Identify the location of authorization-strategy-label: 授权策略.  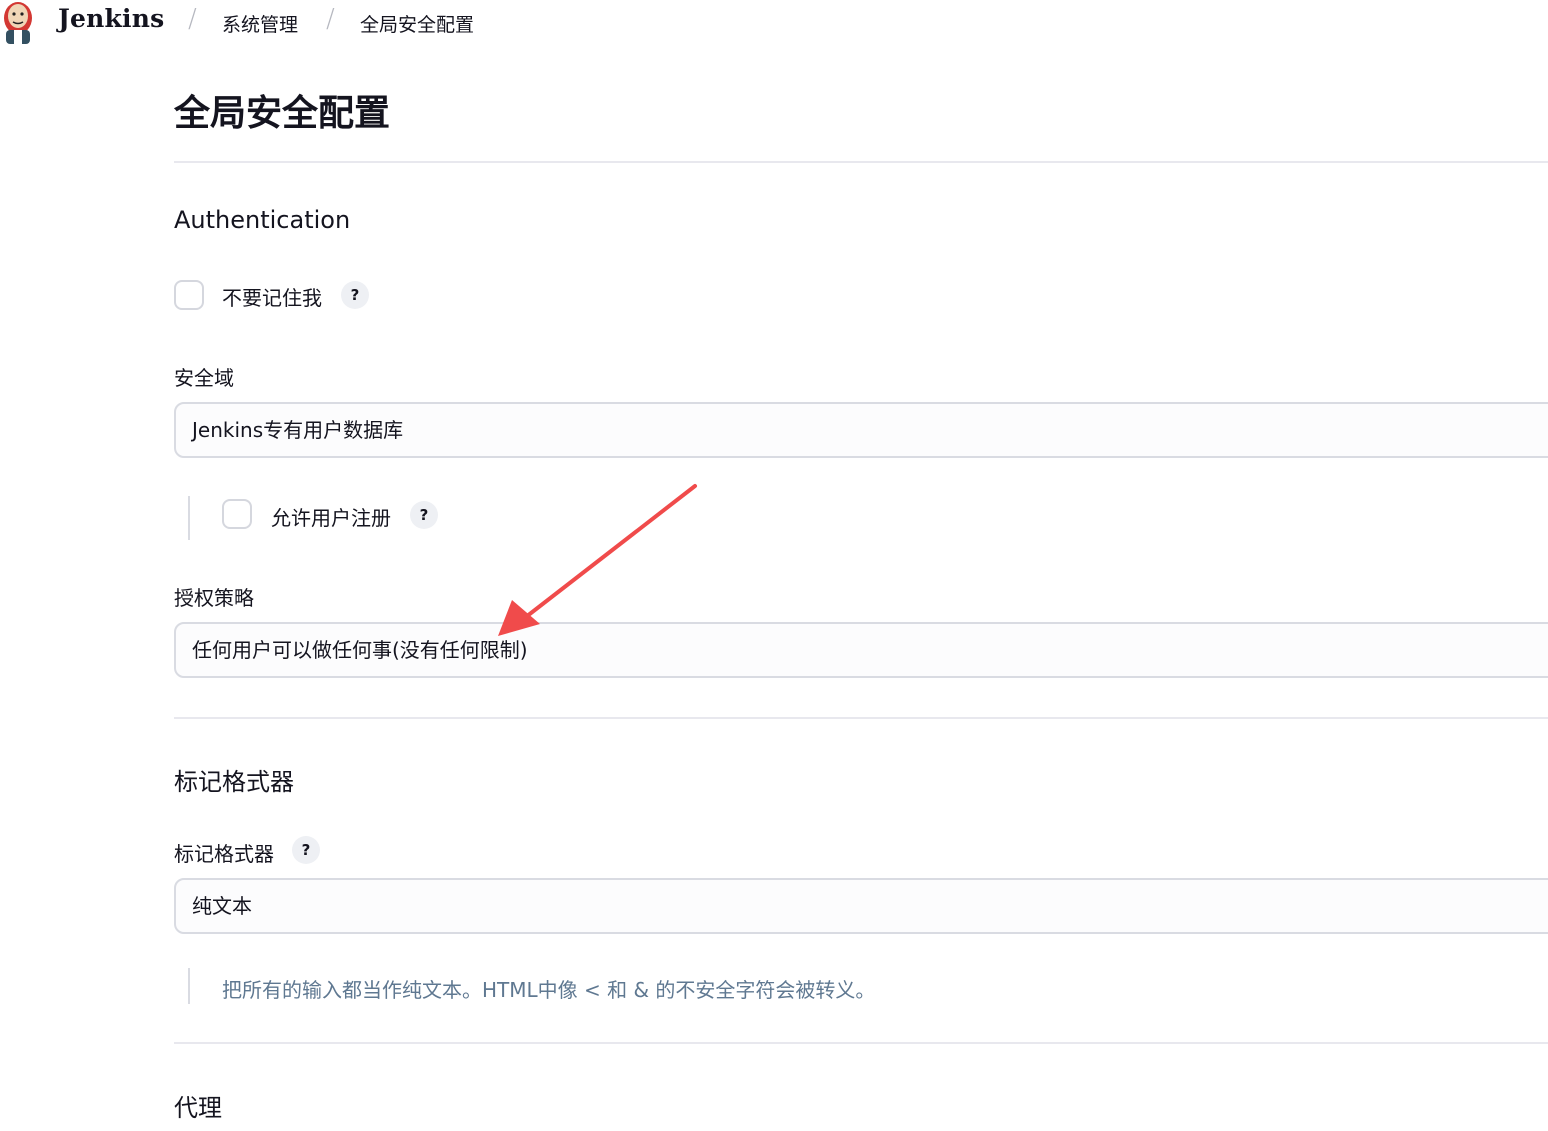
(214, 598).